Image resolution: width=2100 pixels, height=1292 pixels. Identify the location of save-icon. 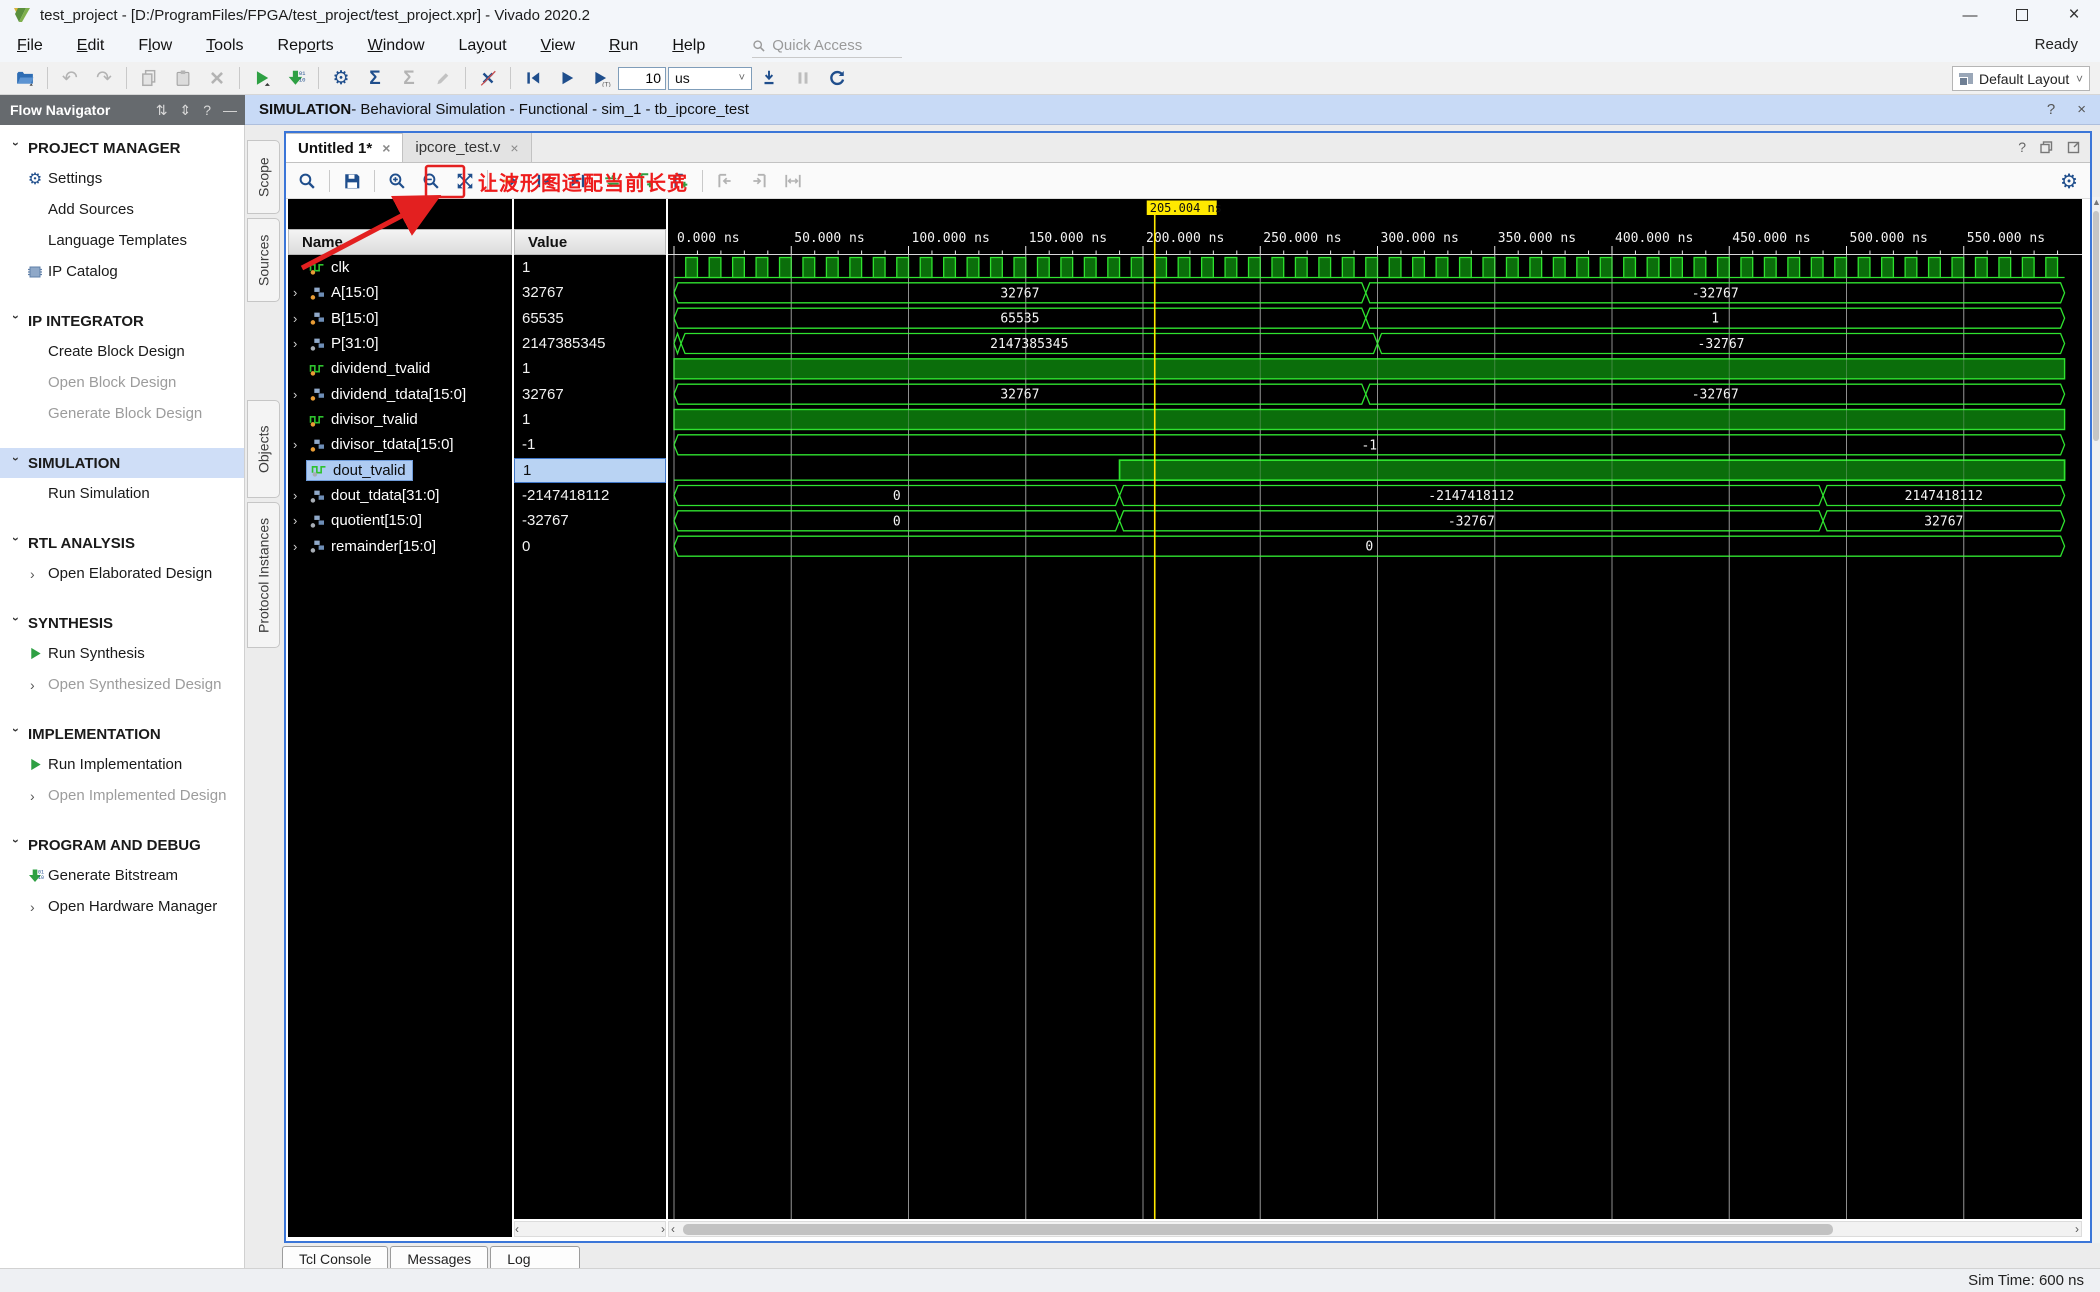
(352, 181).